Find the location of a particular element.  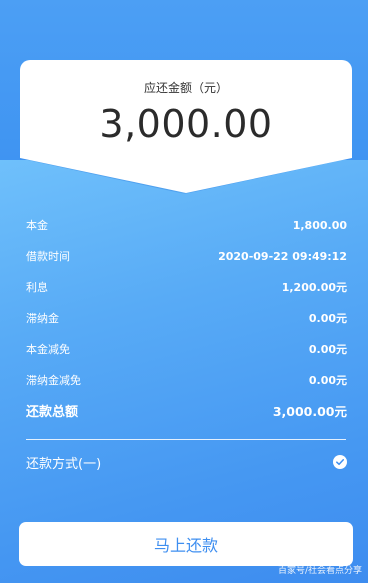

total-value: 3,000.00元 is located at coordinates (309, 411).